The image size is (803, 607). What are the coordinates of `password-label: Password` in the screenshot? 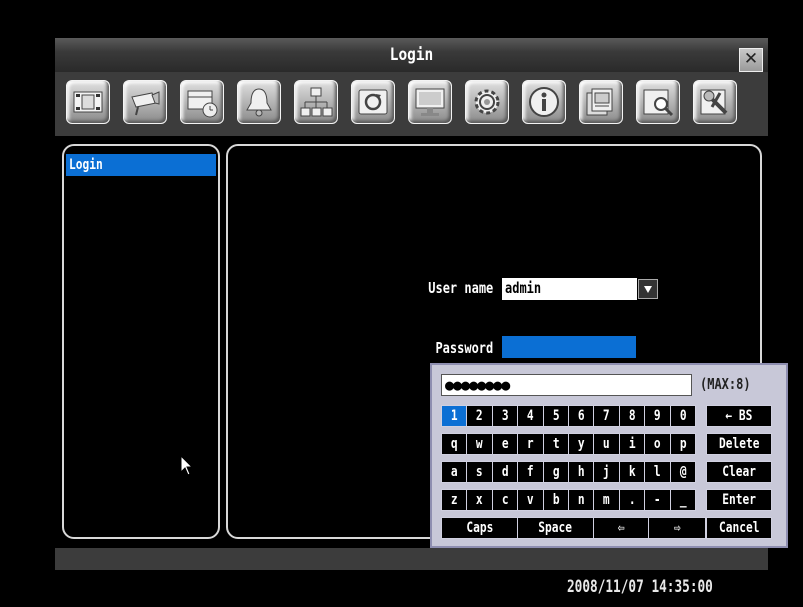 It's located at (464, 348).